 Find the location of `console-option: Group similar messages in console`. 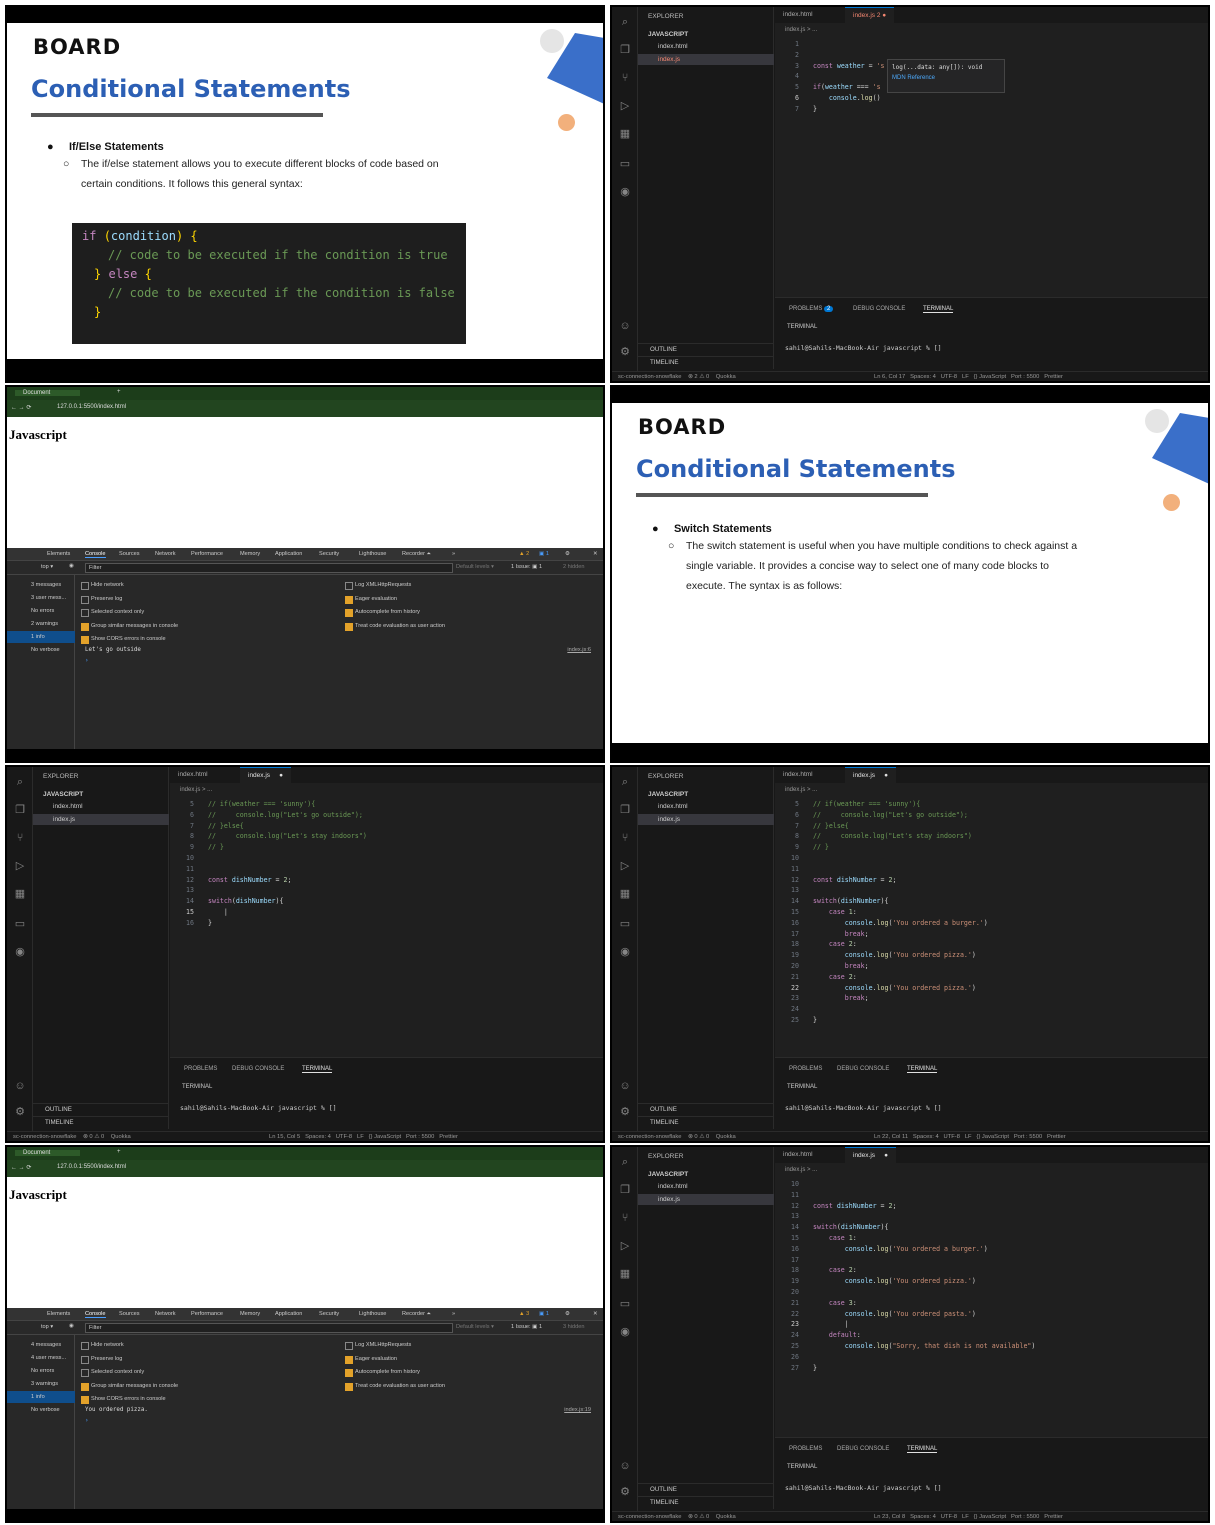

console-option: Group similar messages in console is located at coordinates (129, 1386).